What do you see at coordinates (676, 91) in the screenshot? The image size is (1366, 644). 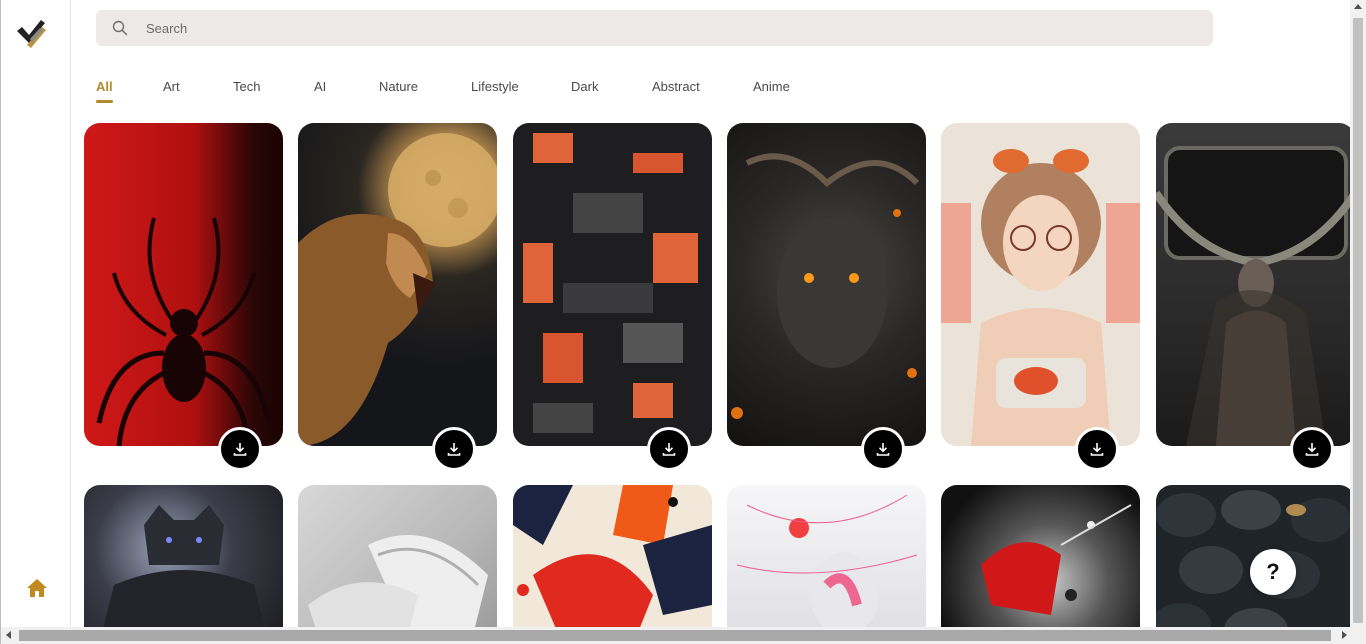 I see `tab-abstract: Abstract` at bounding box center [676, 91].